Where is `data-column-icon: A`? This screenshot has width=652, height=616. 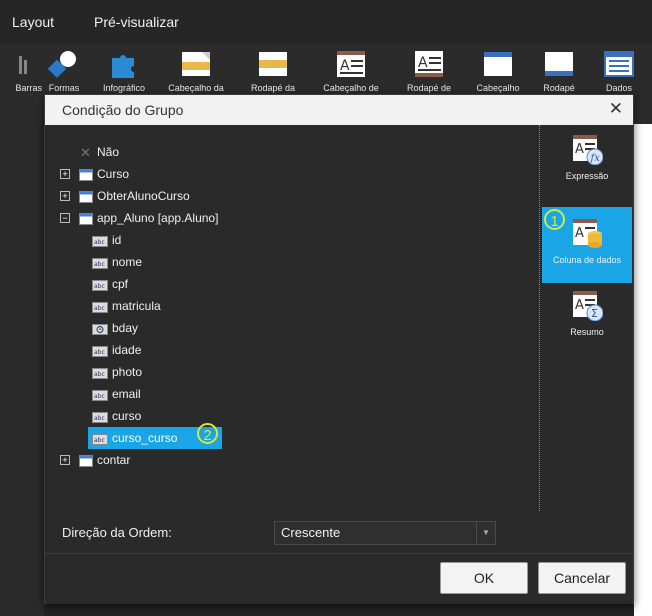
data-column-icon: A is located at coordinates (587, 233).